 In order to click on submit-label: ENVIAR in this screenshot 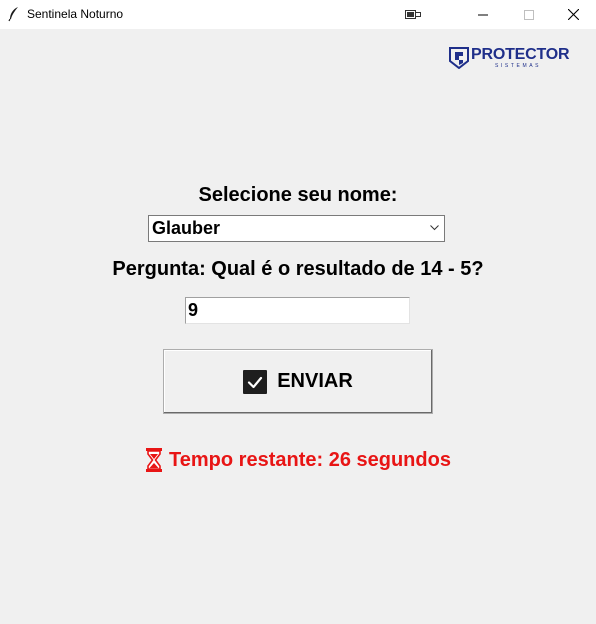, I will do `click(315, 381)`.